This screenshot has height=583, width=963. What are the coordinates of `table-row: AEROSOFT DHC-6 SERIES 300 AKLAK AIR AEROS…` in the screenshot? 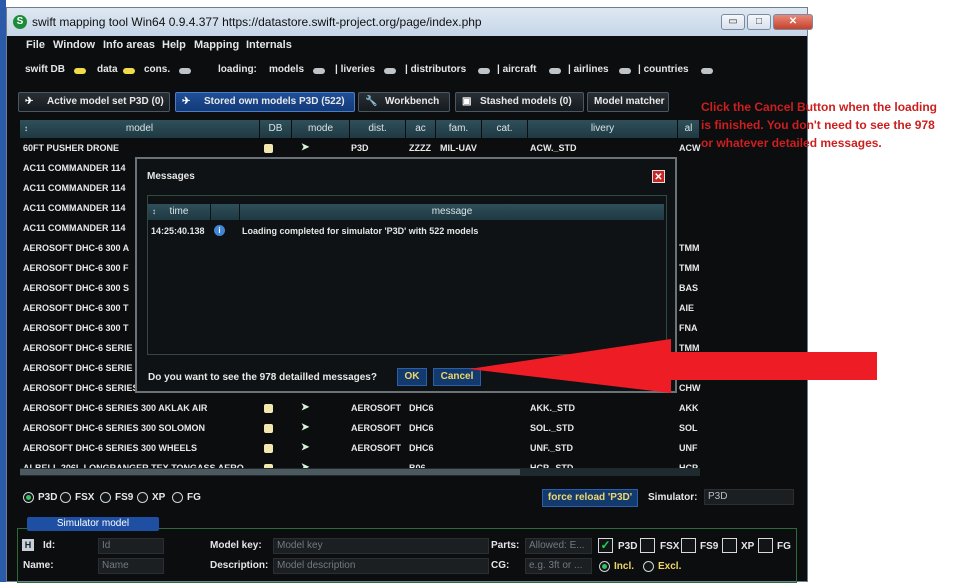 It's located at (360, 409).